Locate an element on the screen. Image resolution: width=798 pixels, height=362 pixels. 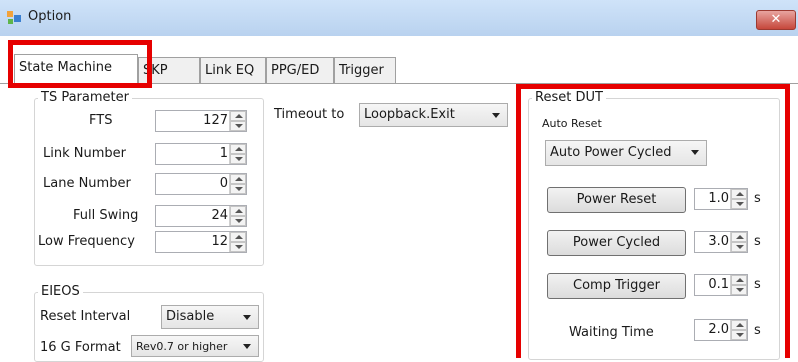
lane-number-label: Lane Number is located at coordinates (87, 183).